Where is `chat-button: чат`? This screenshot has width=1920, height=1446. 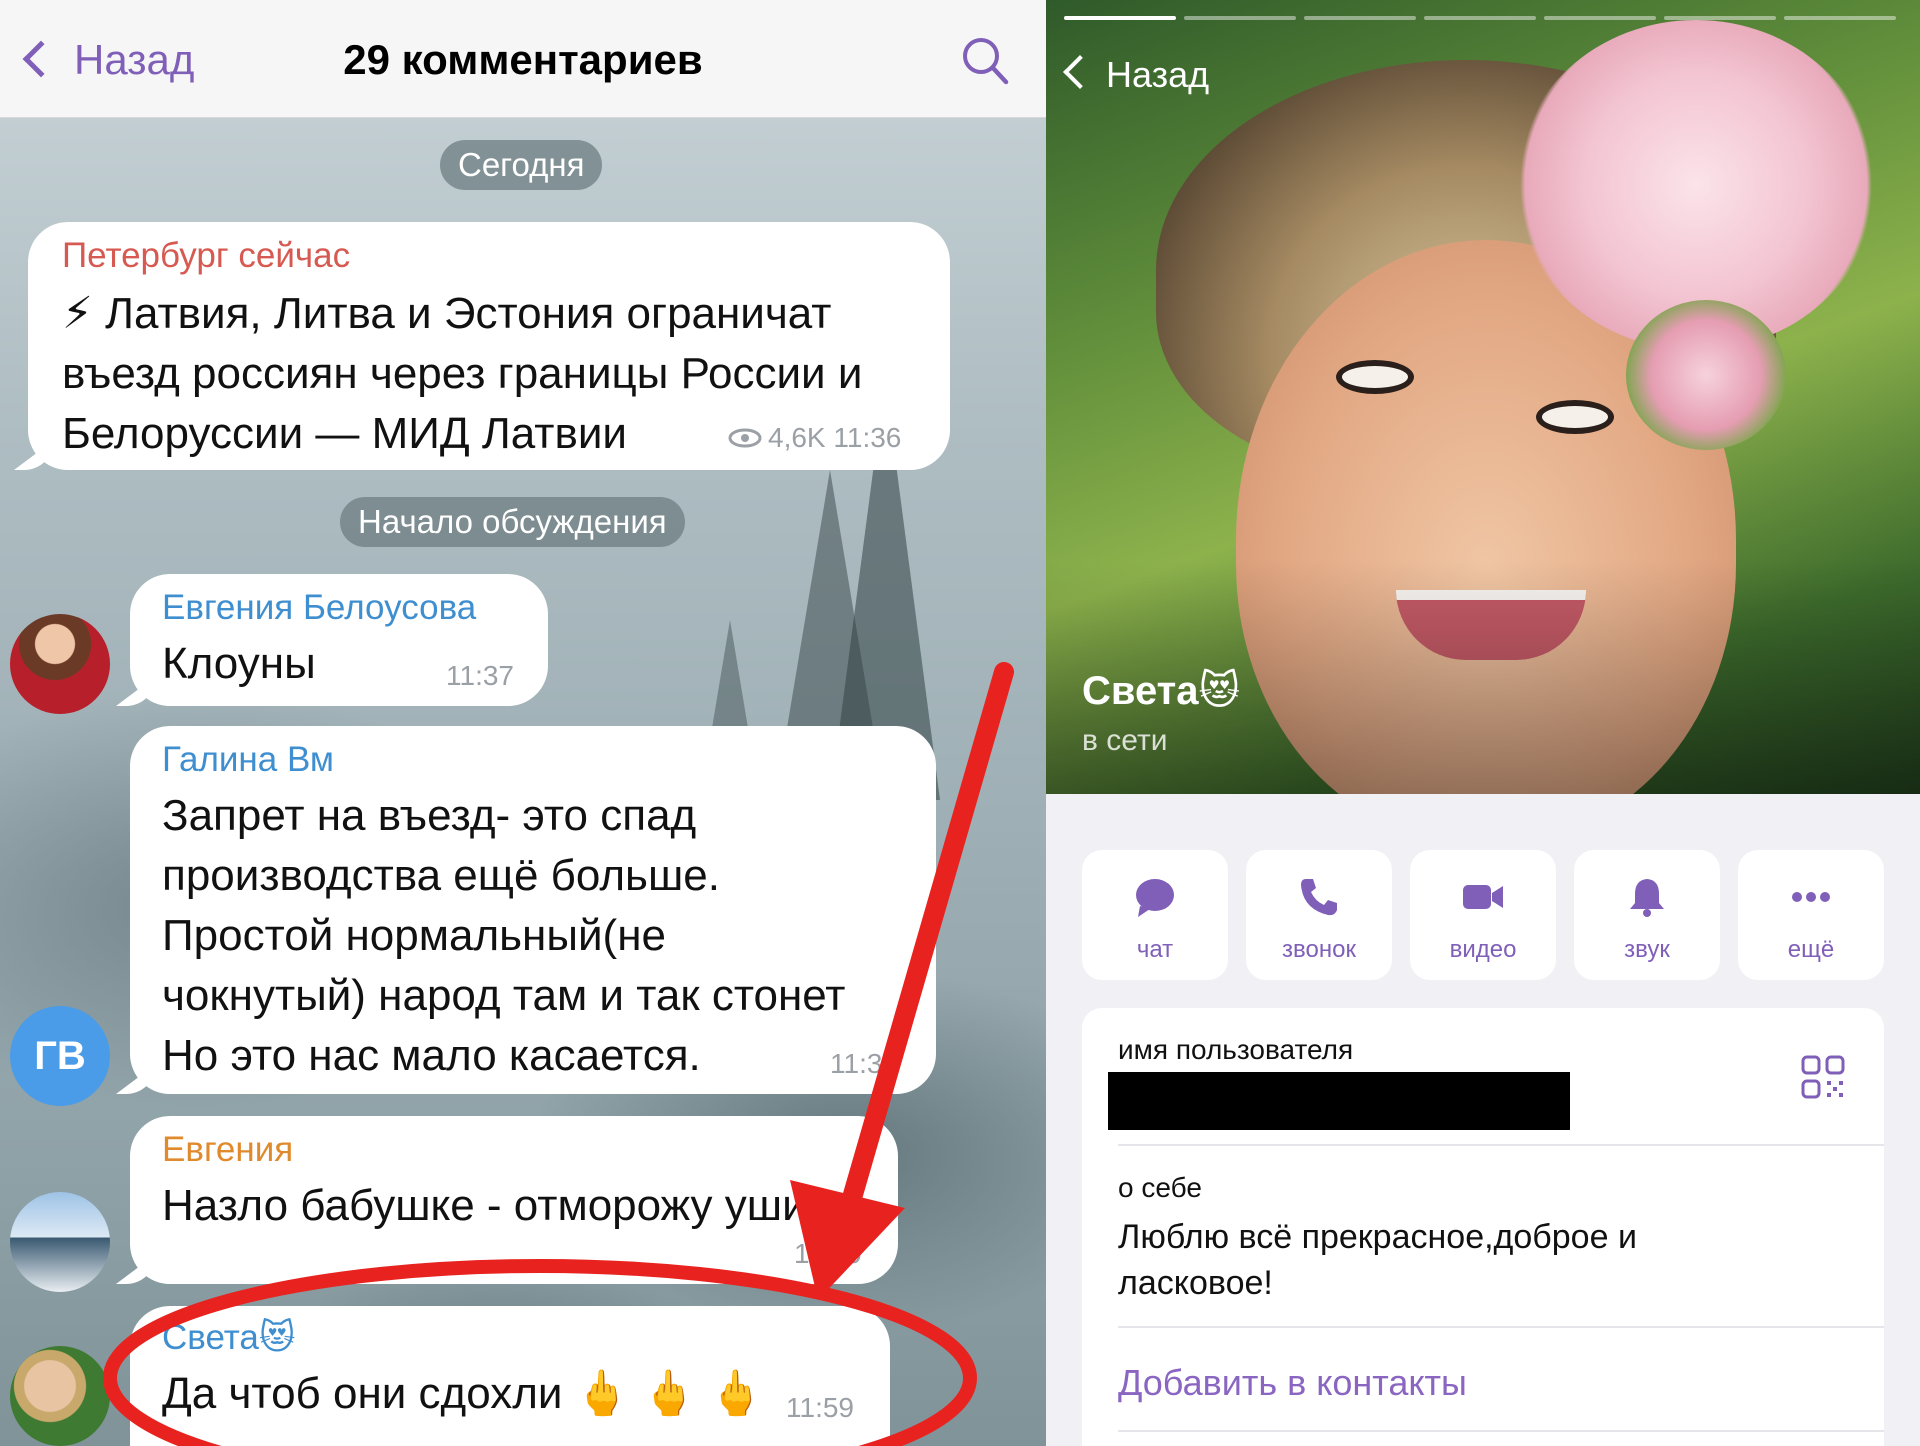
chat-button: чат is located at coordinates (1155, 915).